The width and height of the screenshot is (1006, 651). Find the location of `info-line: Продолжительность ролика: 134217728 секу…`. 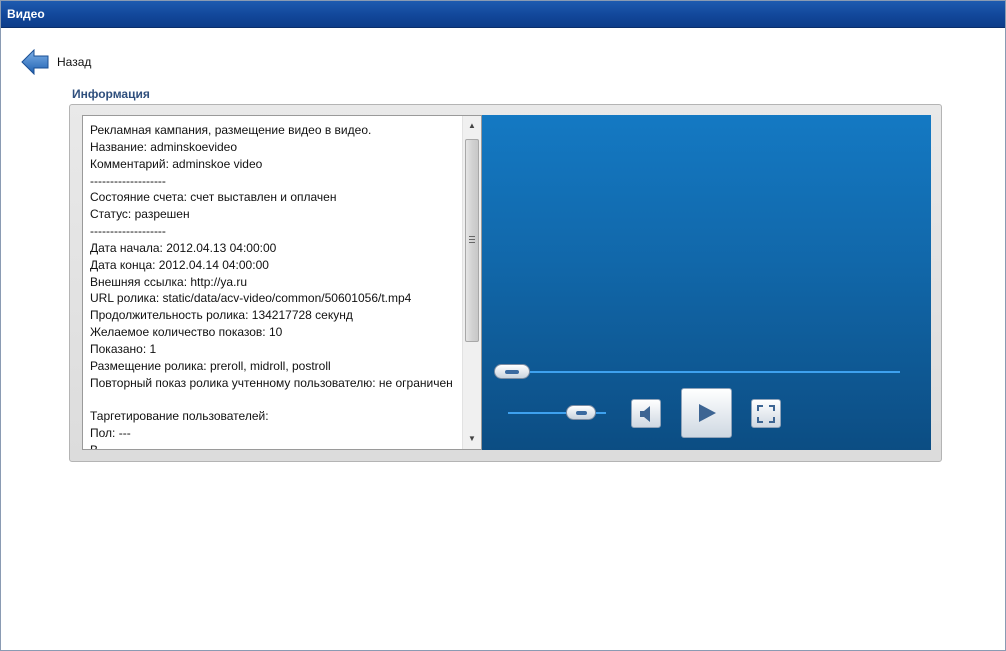

info-line: Продолжительность ролика: 134217728 секу… is located at coordinates (221, 315).